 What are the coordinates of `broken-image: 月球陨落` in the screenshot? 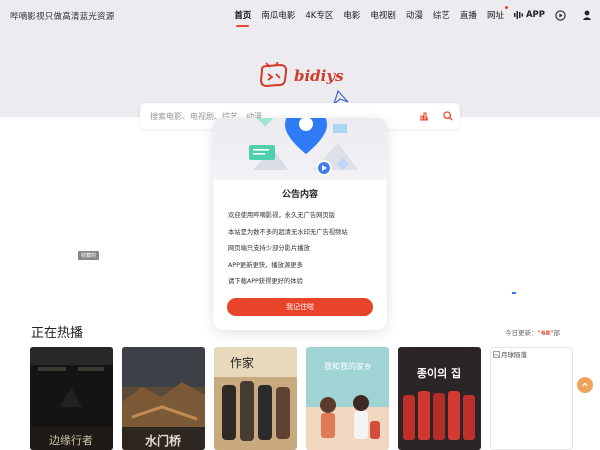 It's located at (510, 354).